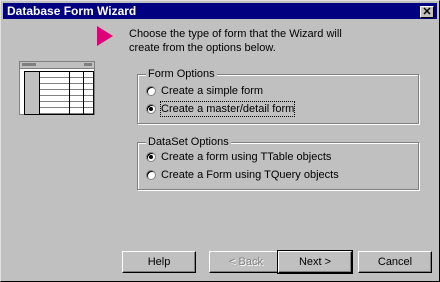 Image resolution: width=440 pixels, height=282 pixels. Describe the element at coordinates (151, 175) in the screenshot. I see `radio-tquery-indicator` at that location.